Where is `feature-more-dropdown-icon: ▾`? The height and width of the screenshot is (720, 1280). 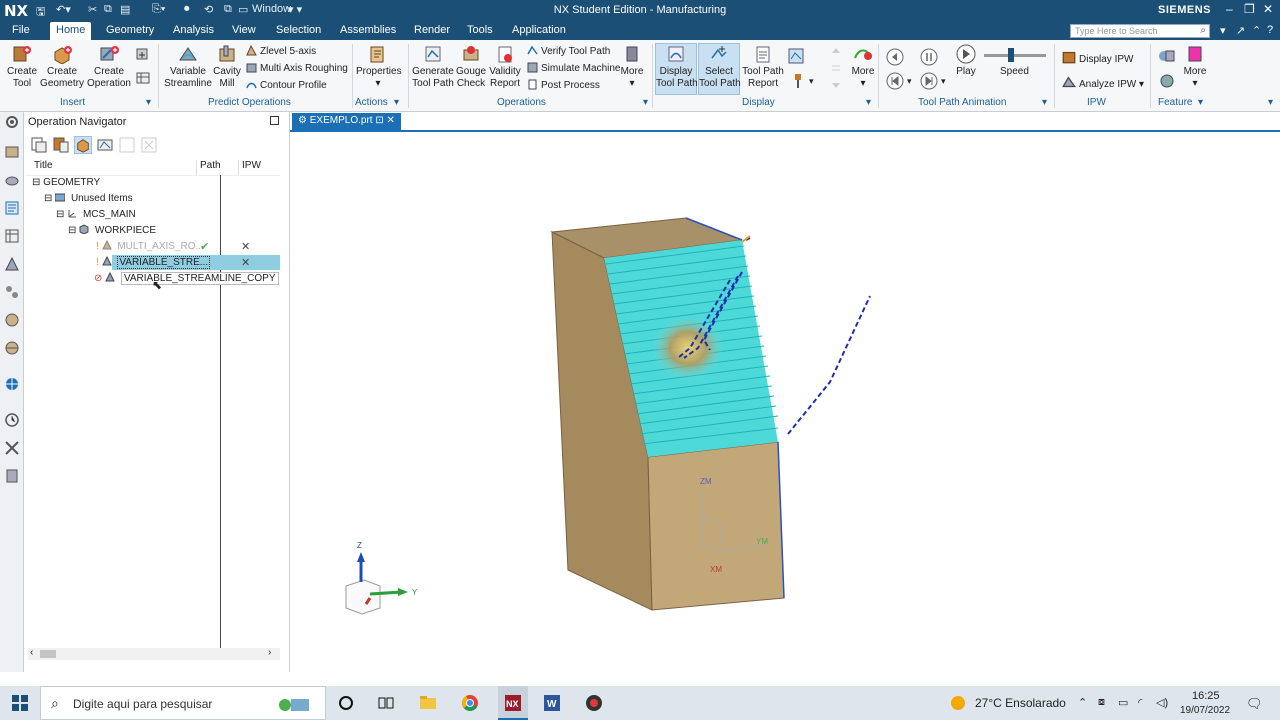
feature-more-dropdown-icon: ▾ is located at coordinates (1195, 84).